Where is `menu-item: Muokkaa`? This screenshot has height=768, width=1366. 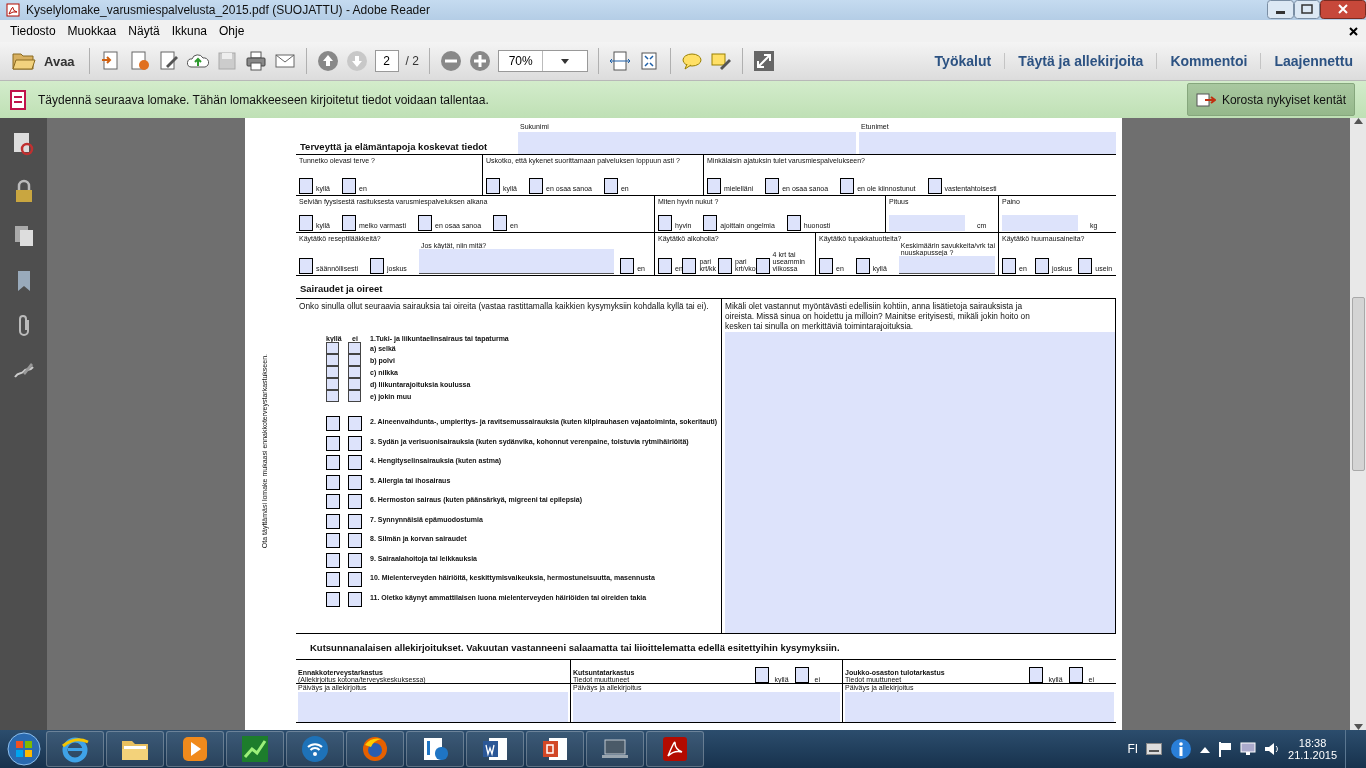 menu-item: Muokkaa is located at coordinates (92, 31).